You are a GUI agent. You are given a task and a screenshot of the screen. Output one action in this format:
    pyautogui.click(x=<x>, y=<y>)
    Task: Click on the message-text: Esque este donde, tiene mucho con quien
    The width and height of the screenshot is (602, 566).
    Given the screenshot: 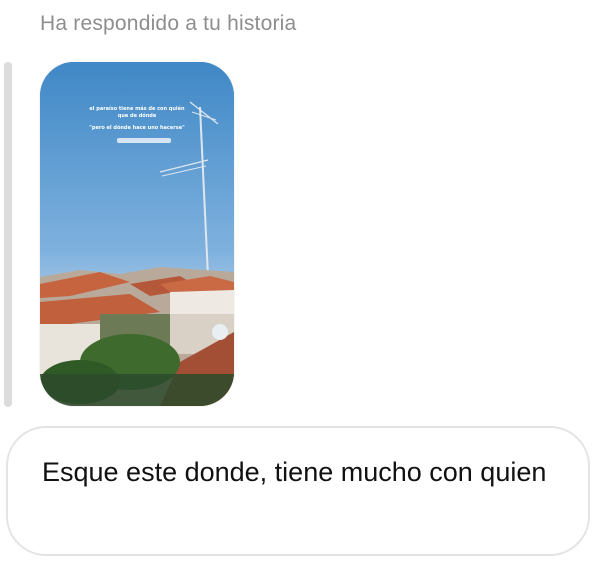 What is the action you would take?
    pyautogui.click(x=294, y=472)
    